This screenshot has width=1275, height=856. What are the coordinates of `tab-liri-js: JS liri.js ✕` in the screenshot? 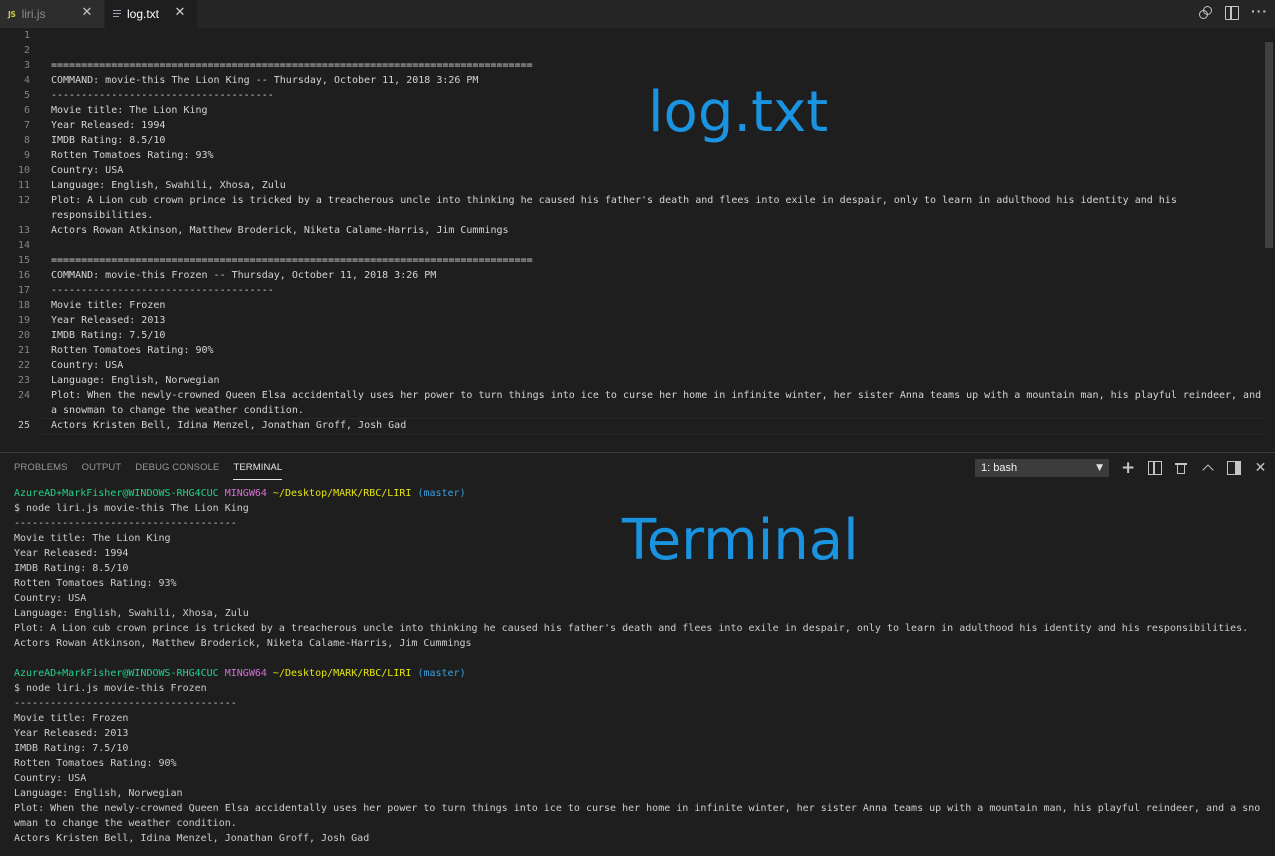 It's located at (52, 14).